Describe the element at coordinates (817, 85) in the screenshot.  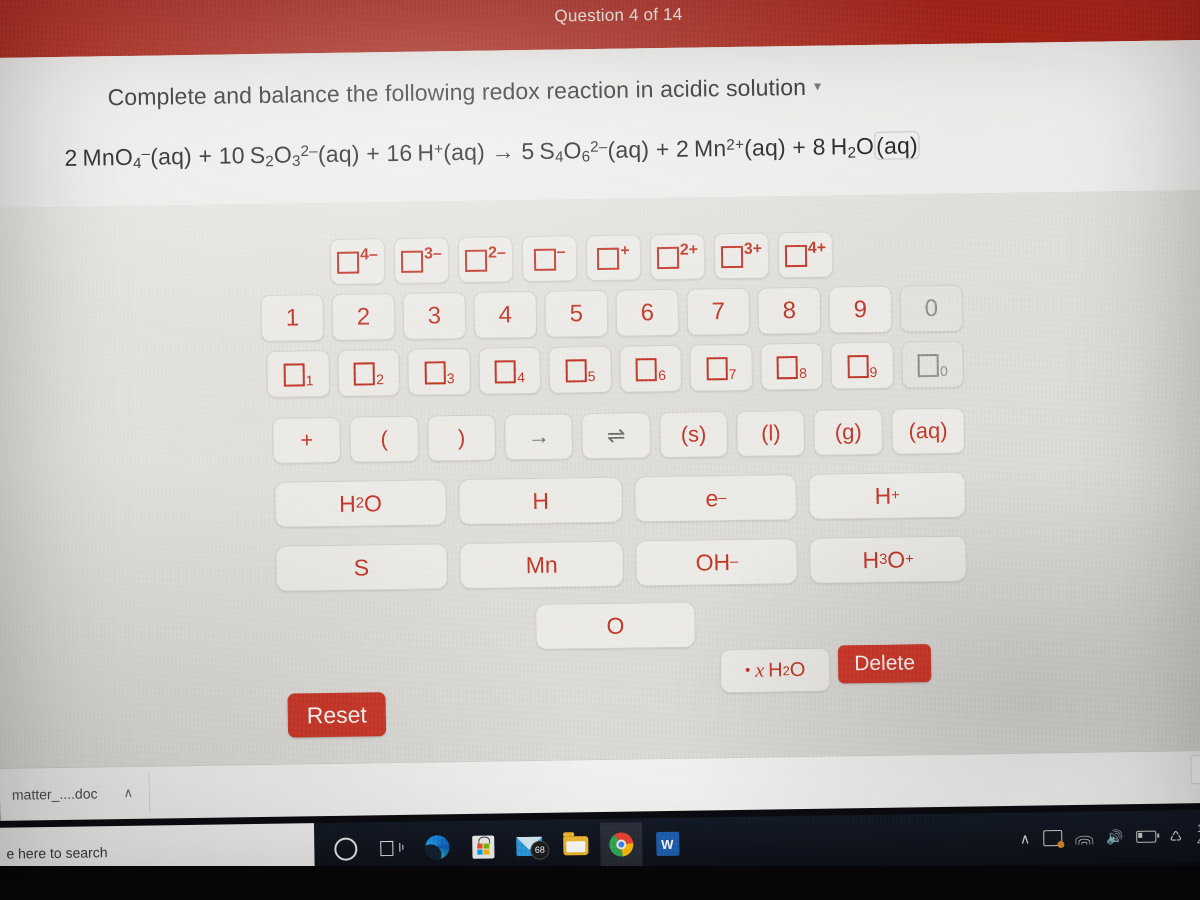
I see `chevron-down-icon: ▾` at that location.